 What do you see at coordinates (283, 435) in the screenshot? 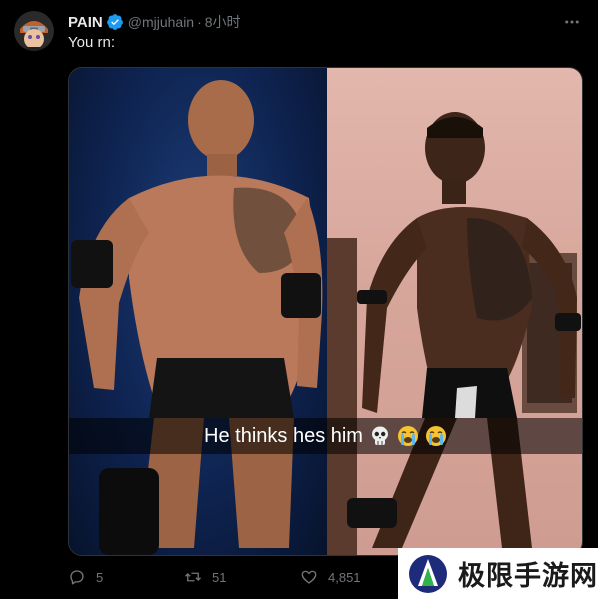
I see `caption-text: He thinks hes him` at bounding box center [283, 435].